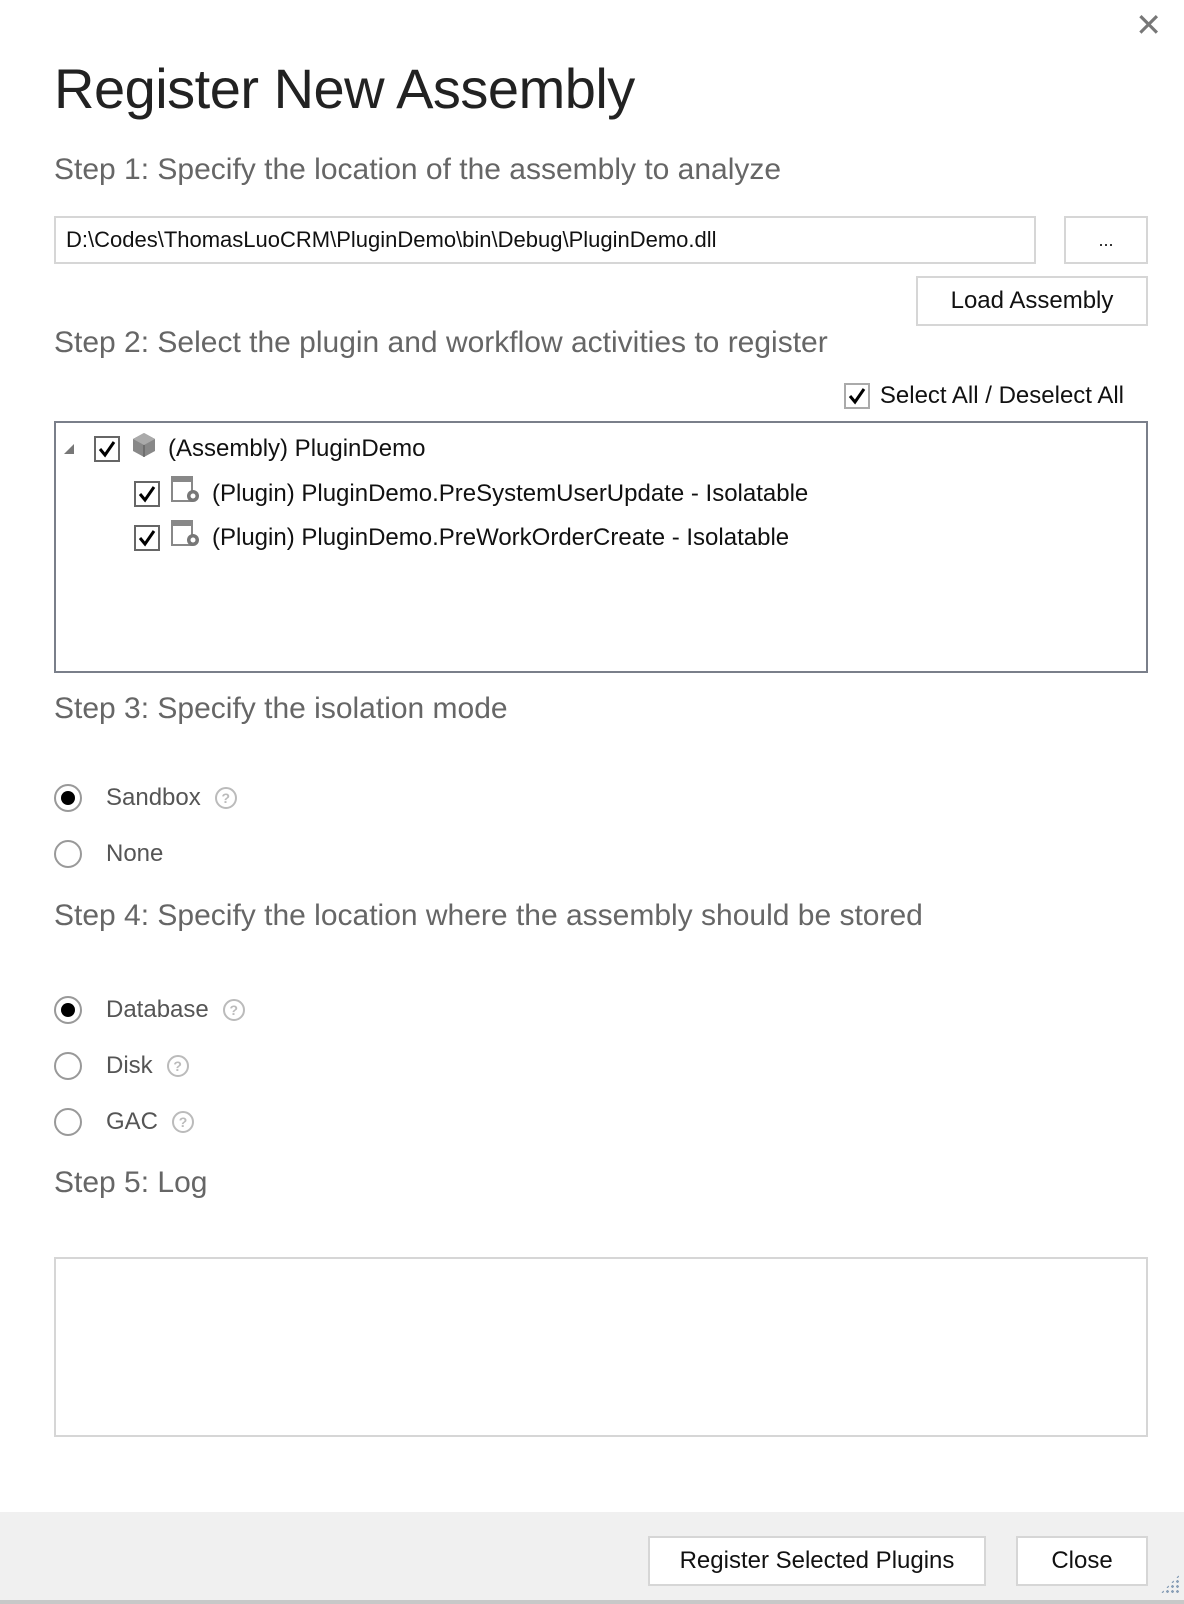  What do you see at coordinates (131, 1182) in the screenshot?
I see `step5-heading: Step 5: Log` at bounding box center [131, 1182].